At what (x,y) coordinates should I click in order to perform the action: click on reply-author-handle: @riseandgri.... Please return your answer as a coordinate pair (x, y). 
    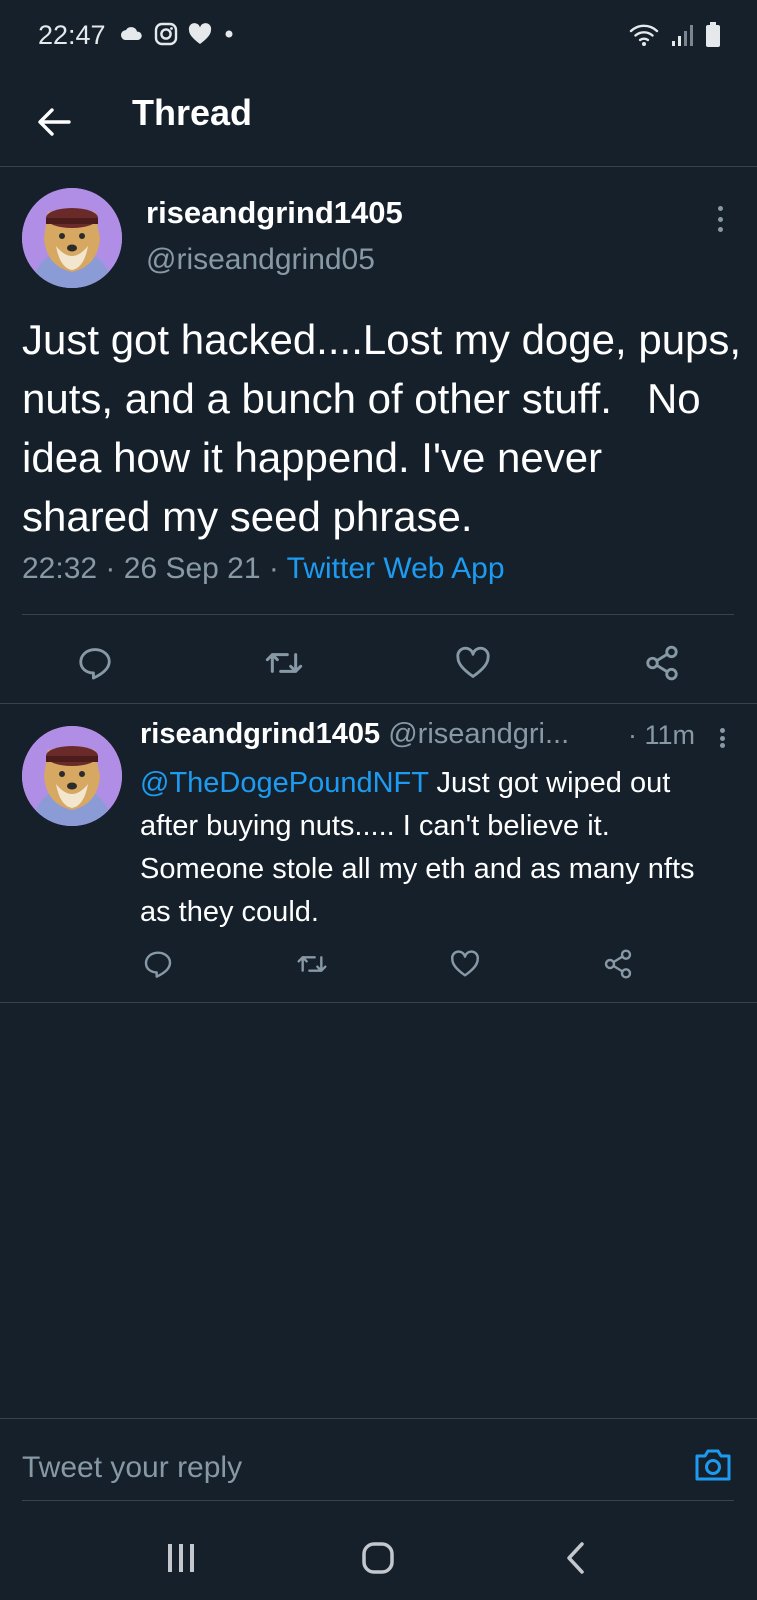
    Looking at the image, I should click on (478, 734).